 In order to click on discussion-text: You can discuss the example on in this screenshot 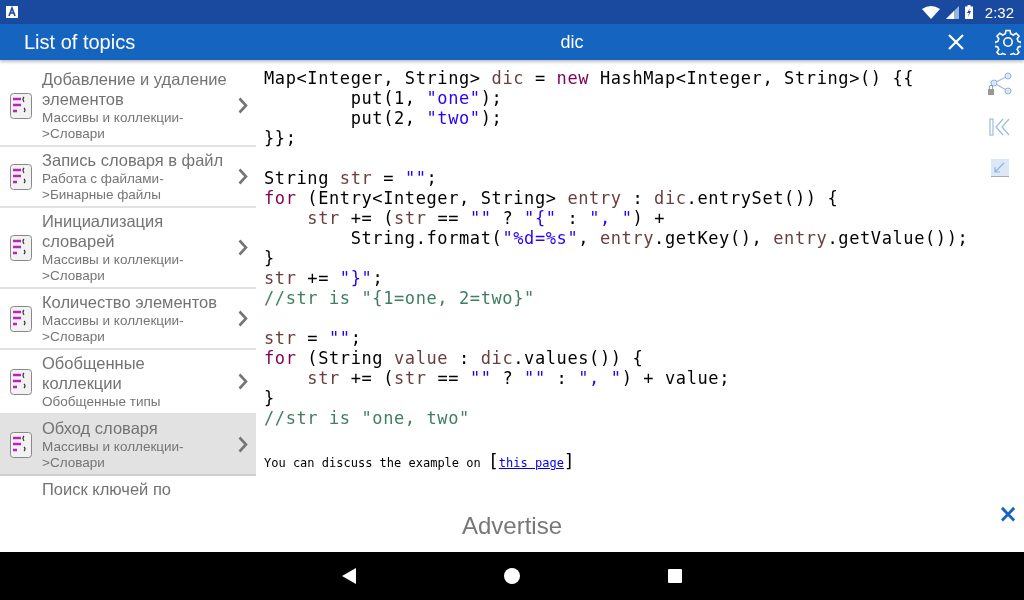, I will do `click(372, 463)`.